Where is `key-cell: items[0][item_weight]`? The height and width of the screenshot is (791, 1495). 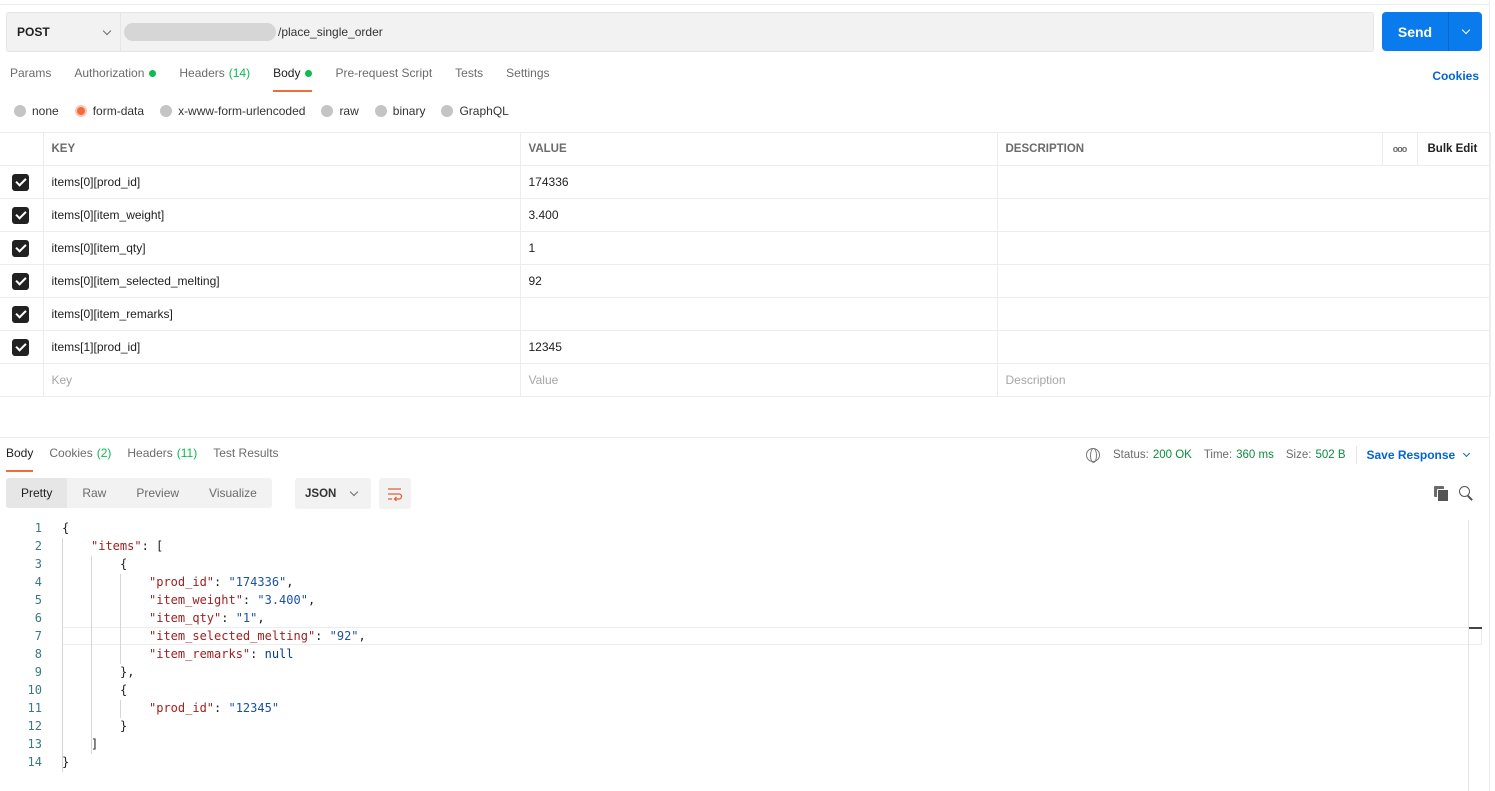 key-cell: items[0][item_weight] is located at coordinates (281, 215).